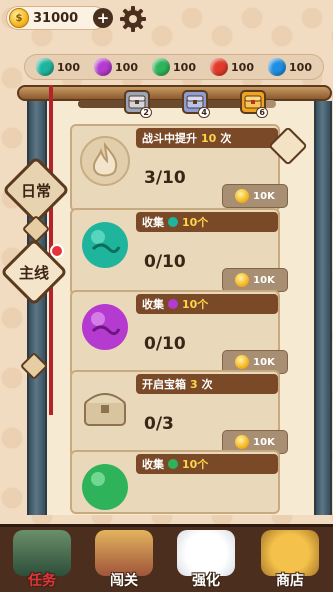 The width and height of the screenshot is (333, 592). Describe the element at coordinates (19, 18) in the screenshot. I see `coin-icon: $` at that location.